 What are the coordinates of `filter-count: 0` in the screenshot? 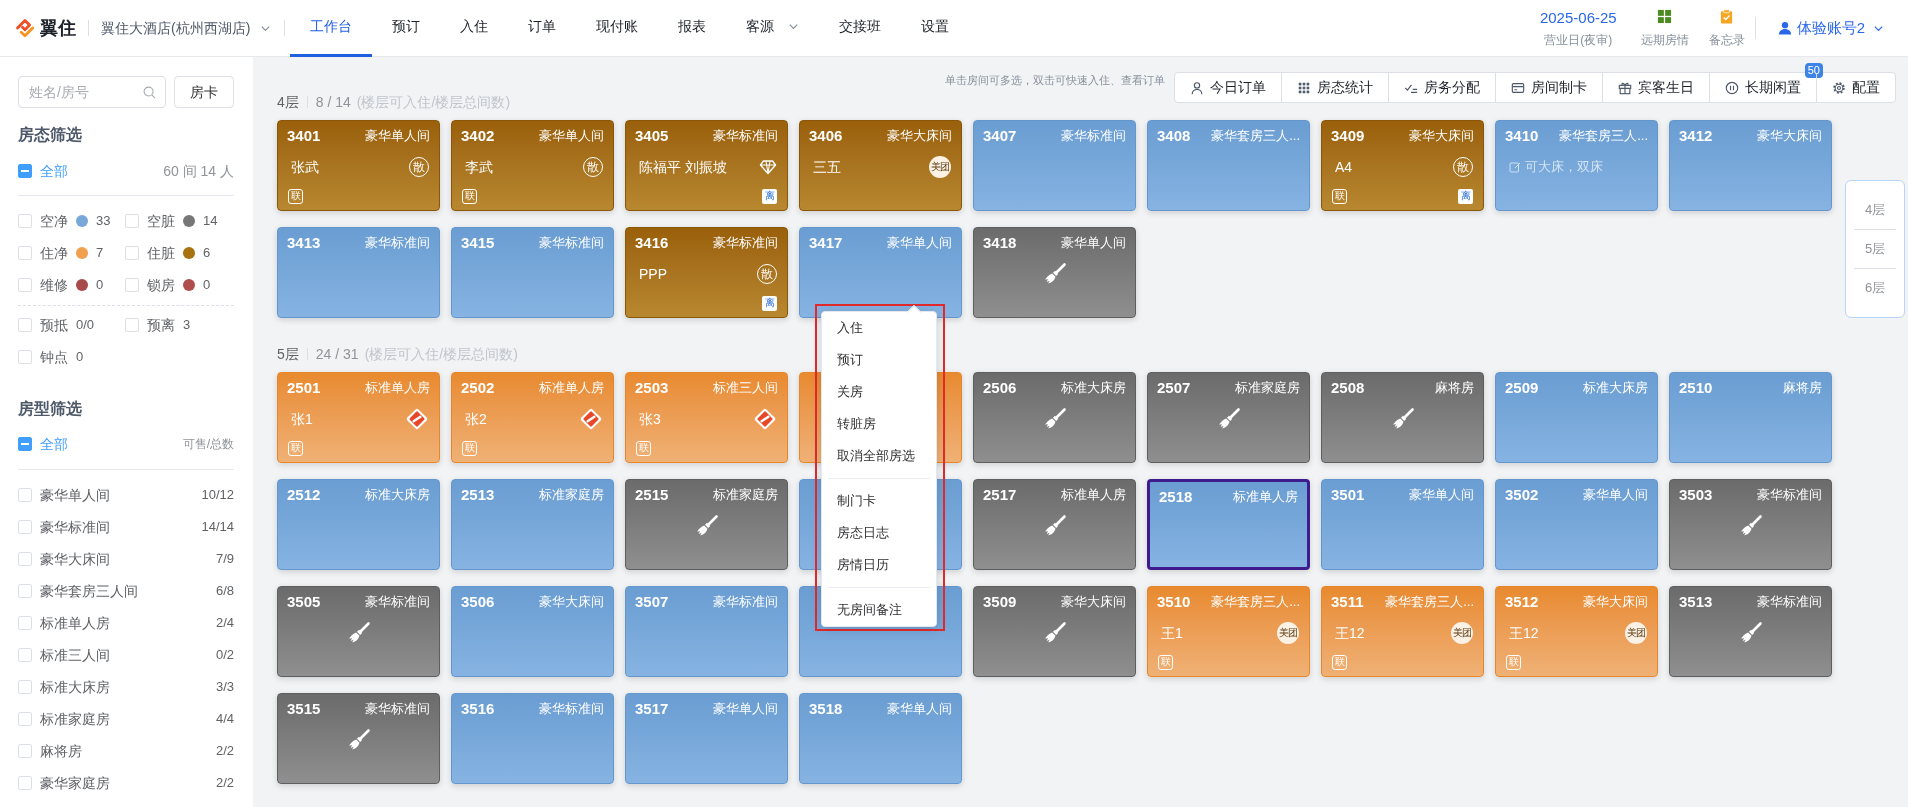 It's located at (80, 357).